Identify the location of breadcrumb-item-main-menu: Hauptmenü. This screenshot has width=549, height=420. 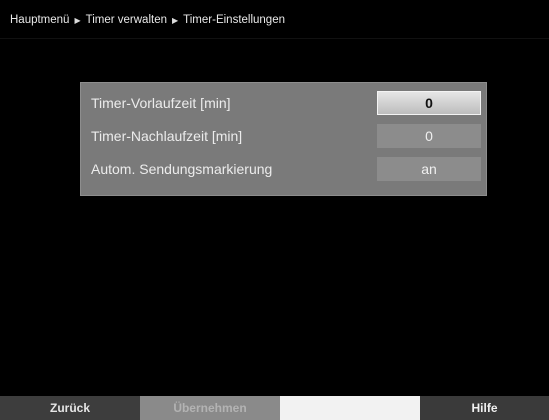
(39, 20).